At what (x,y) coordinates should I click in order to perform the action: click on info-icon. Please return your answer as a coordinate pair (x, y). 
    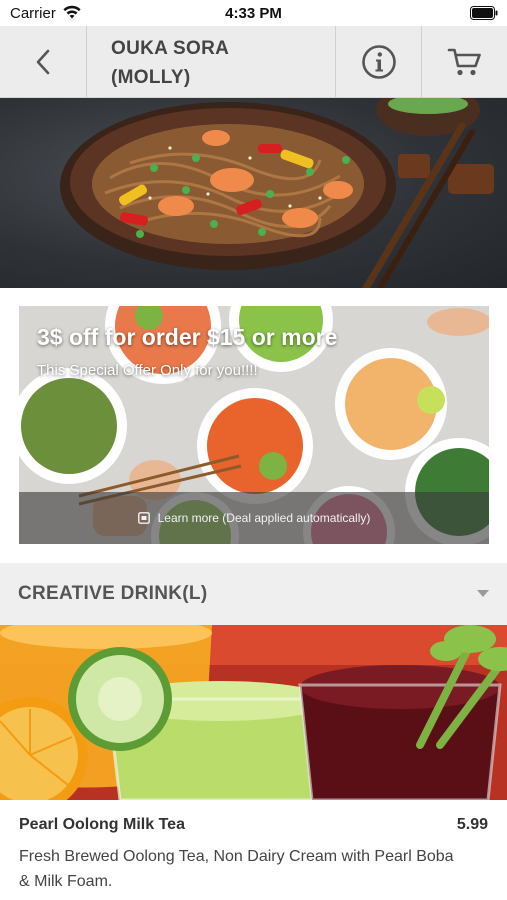
    Looking at the image, I should click on (379, 62).